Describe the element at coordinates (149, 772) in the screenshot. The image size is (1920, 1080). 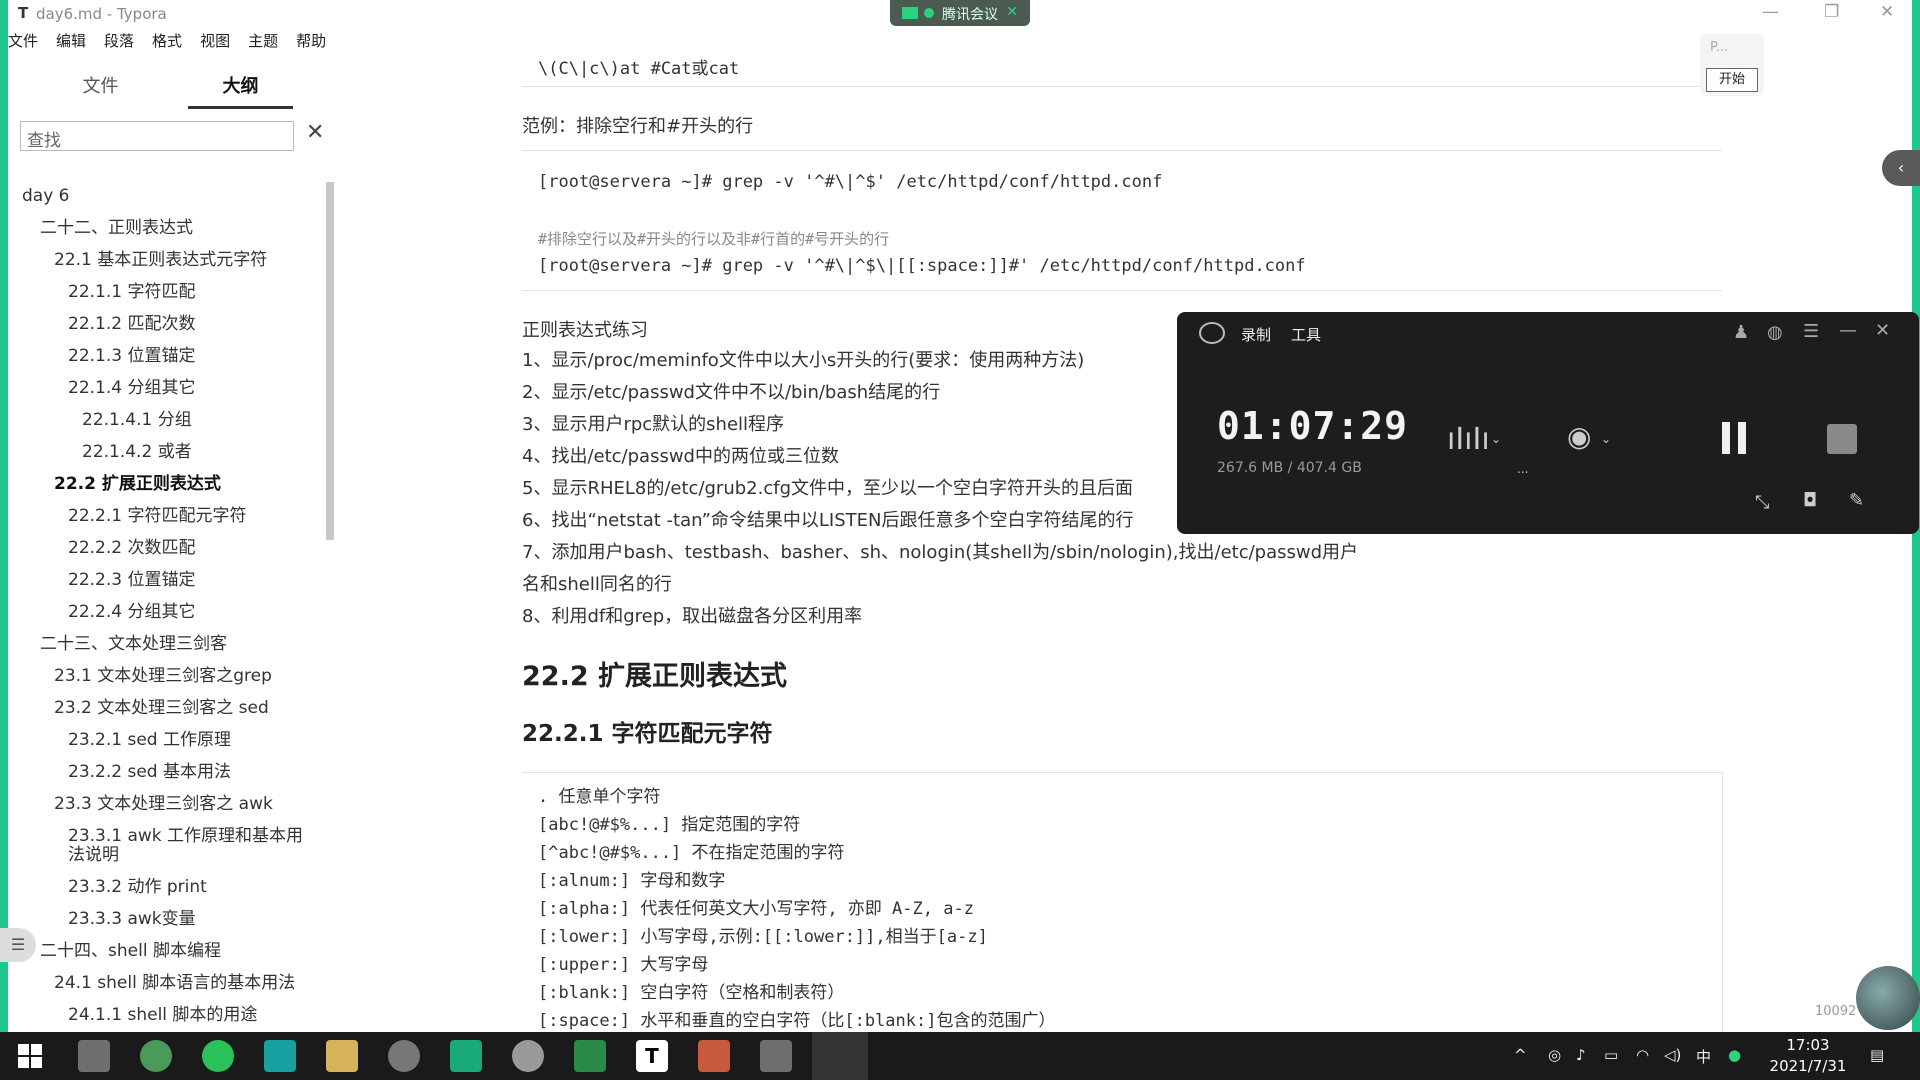
I see `outline-item: 23.2.2 sed 基本用法` at that location.